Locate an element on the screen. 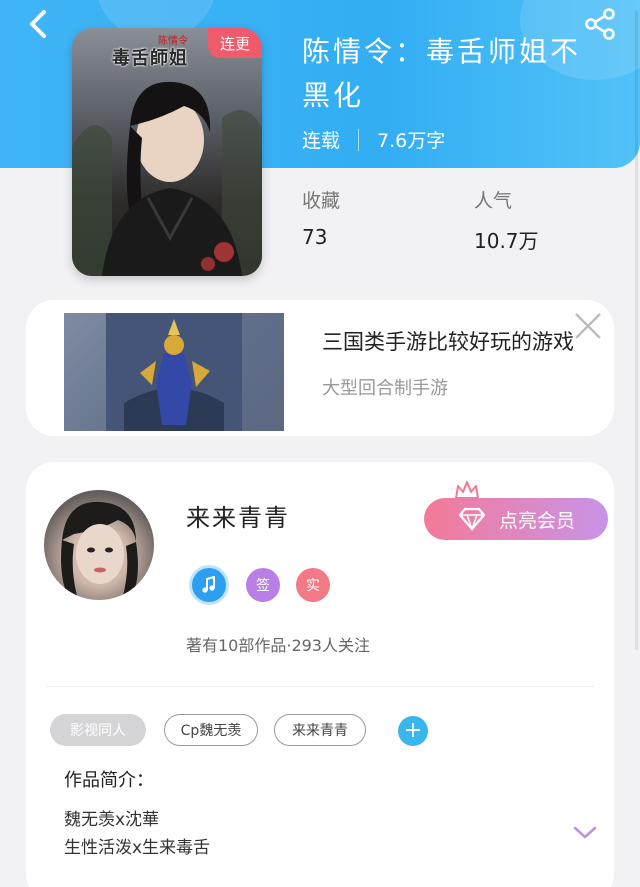 Image resolution: width=640 pixels, height=887 pixels. author-name: 来来青青 is located at coordinates (238, 515).